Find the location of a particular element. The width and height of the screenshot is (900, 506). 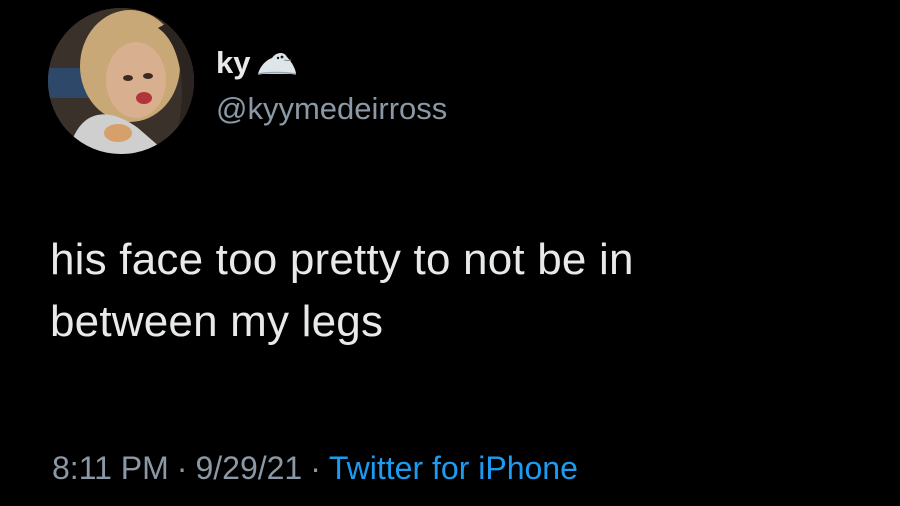

display-name-row: ky is located at coordinates (331, 63).